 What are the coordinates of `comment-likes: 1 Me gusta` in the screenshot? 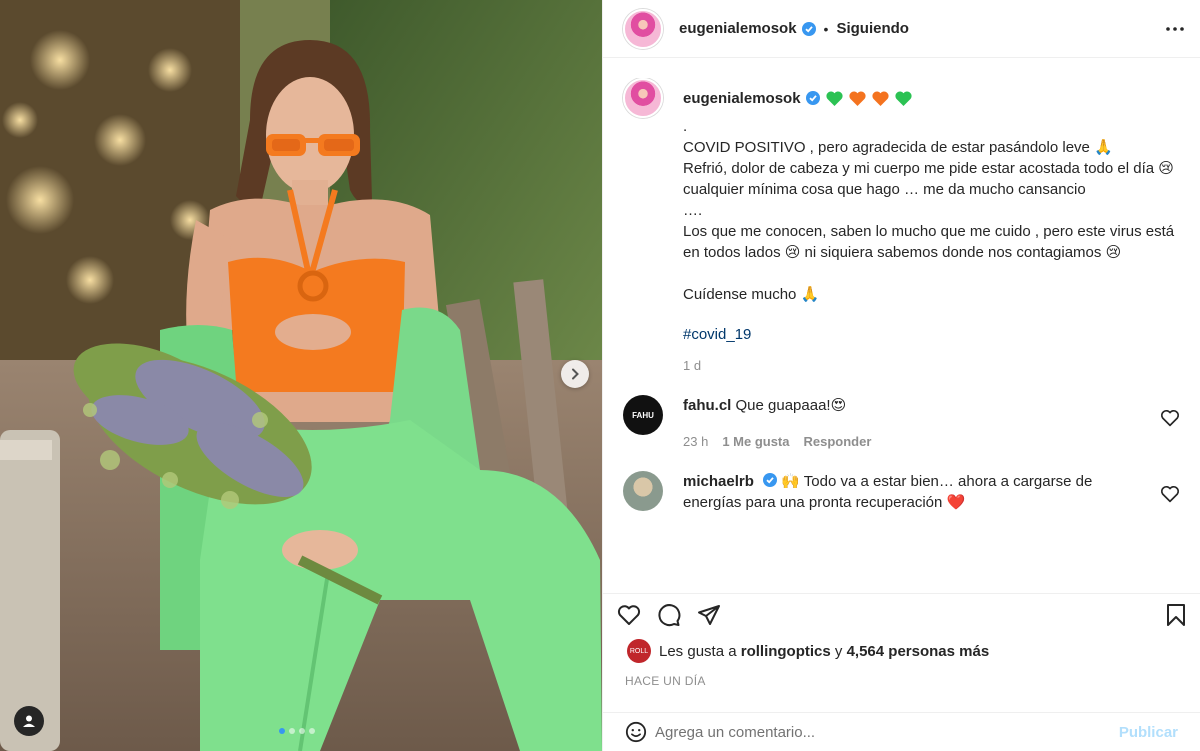 It's located at (755, 441).